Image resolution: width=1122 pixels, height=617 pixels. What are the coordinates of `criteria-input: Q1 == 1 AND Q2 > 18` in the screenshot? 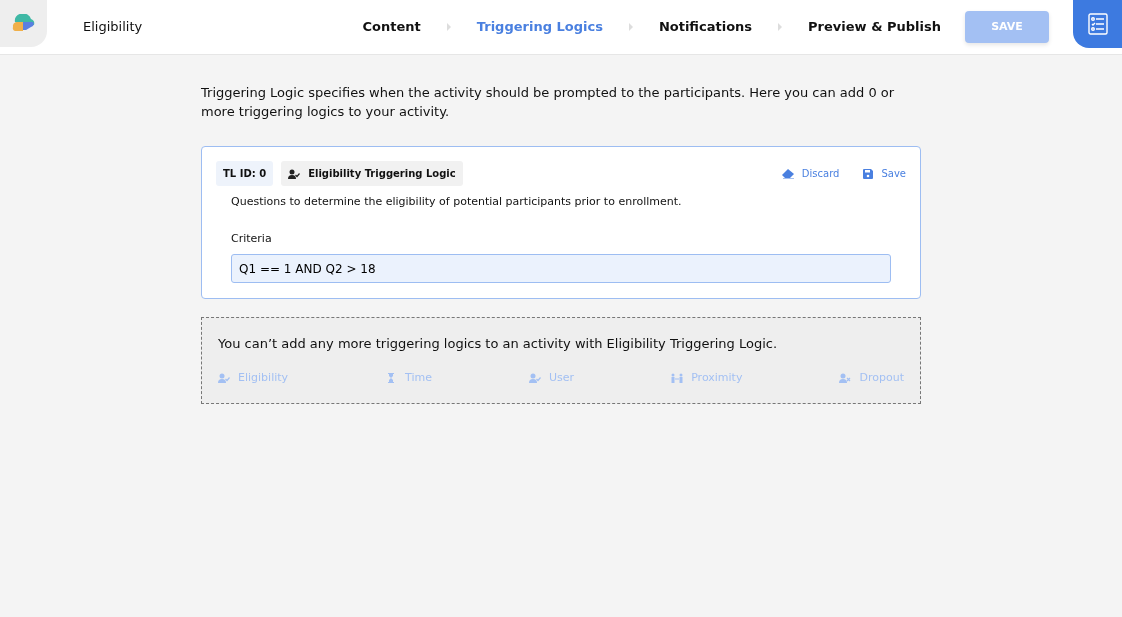 It's located at (561, 268).